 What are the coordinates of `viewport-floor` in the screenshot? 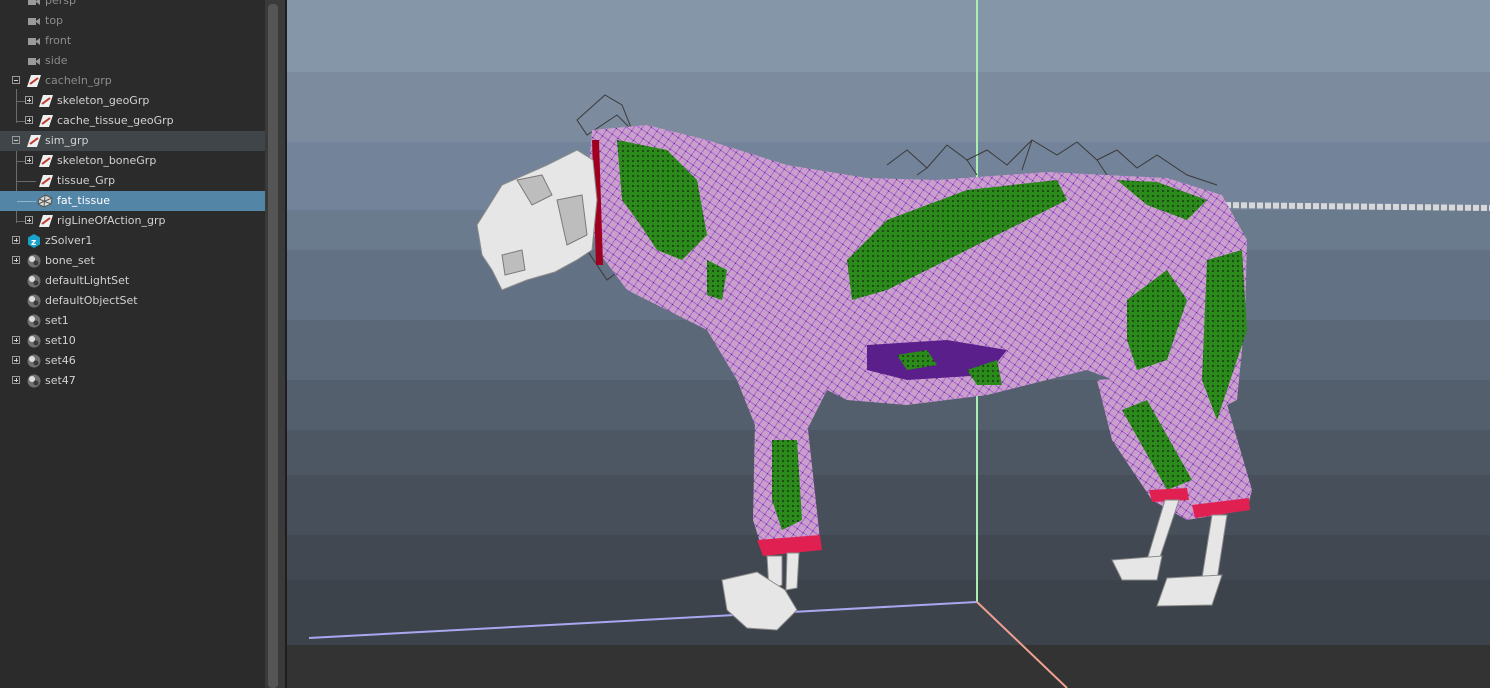 It's located at (888, 666).